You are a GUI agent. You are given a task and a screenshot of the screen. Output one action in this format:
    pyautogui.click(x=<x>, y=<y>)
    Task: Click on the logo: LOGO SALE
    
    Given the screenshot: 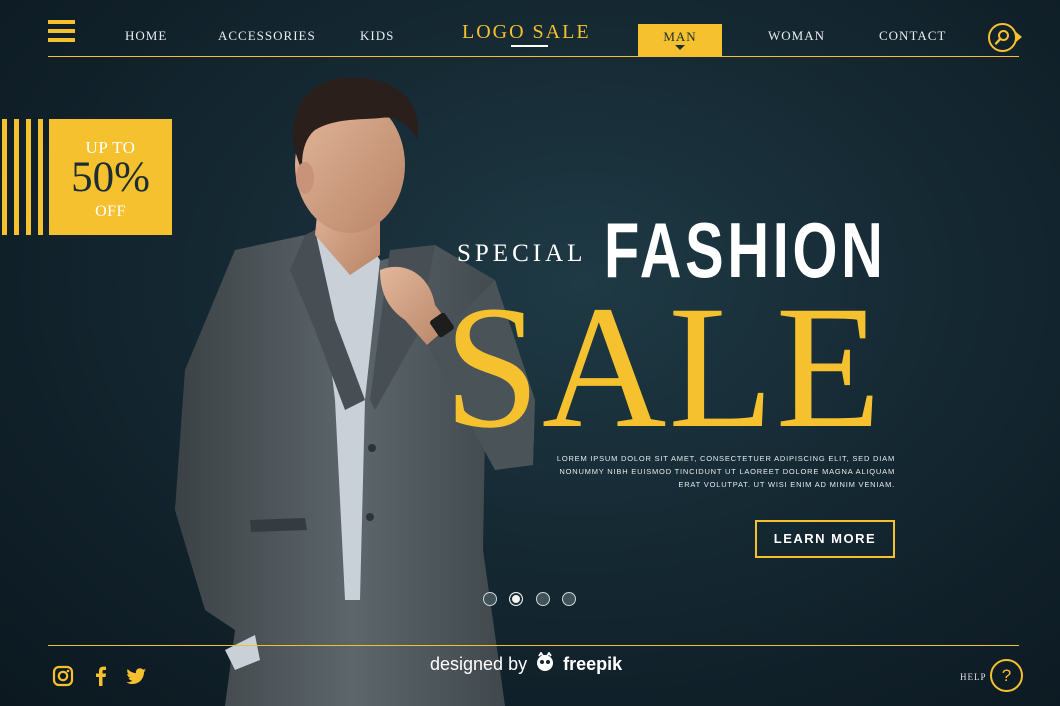 What is the action you would take?
    pyautogui.click(x=526, y=32)
    